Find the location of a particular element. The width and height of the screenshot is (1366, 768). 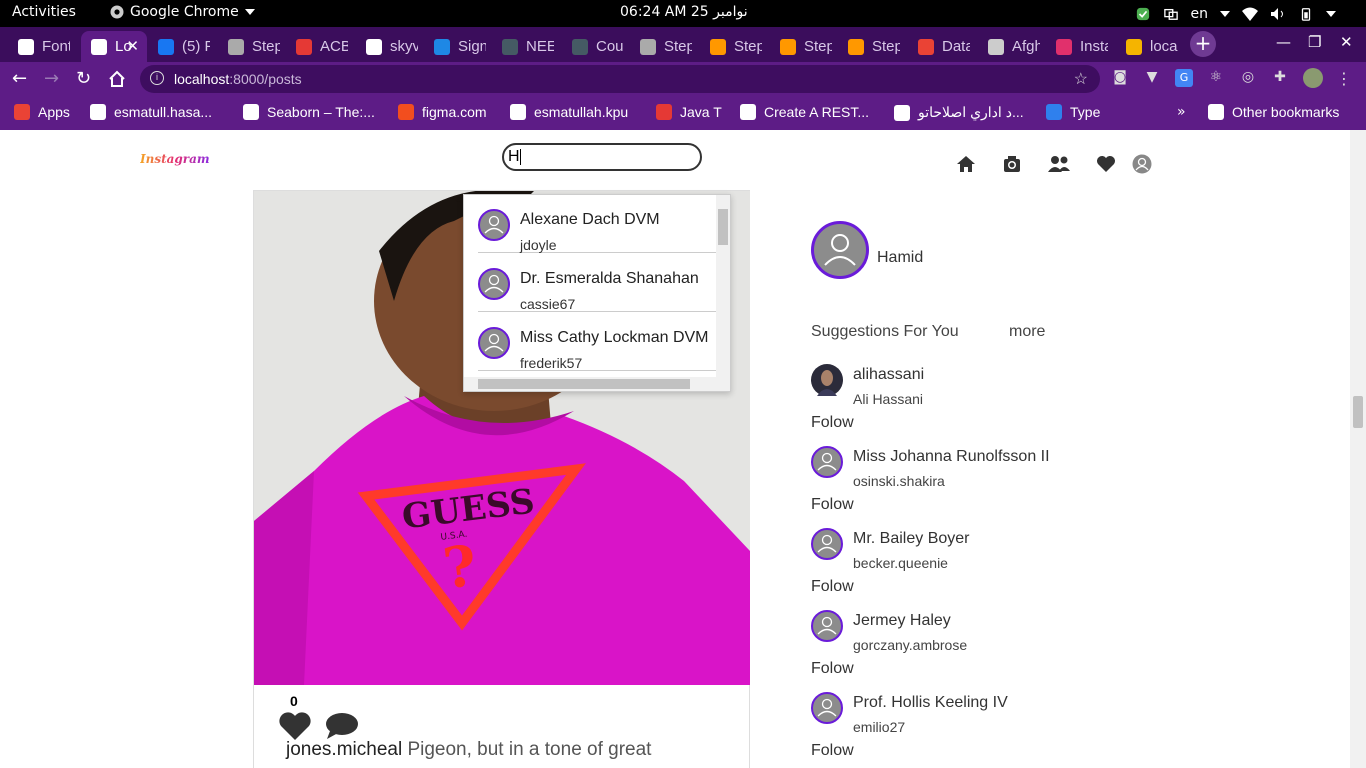

tab-10: Step is located at coordinates (731, 46).